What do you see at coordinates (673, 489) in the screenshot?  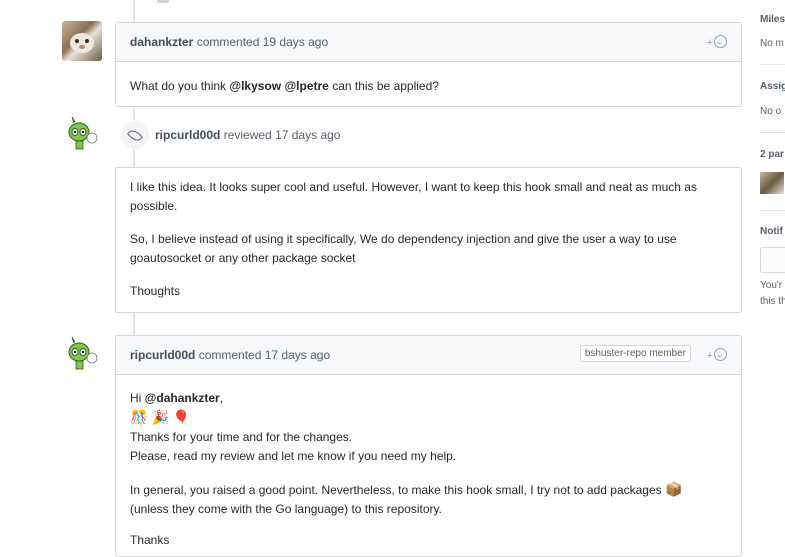 I see `package-icon: 📦` at bounding box center [673, 489].